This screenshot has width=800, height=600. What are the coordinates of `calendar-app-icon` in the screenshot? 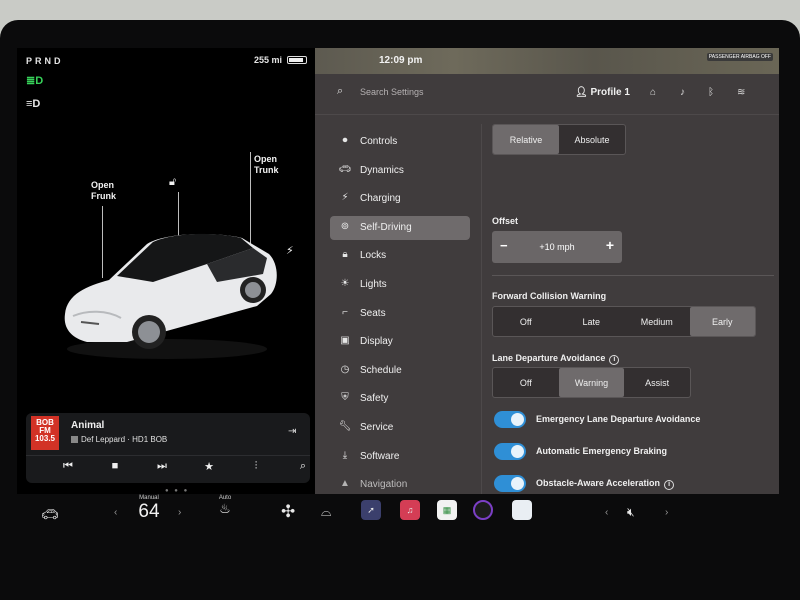 It's located at (522, 510).